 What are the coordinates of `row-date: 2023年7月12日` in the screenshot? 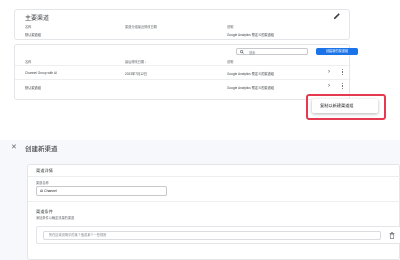 It's located at (136, 74).